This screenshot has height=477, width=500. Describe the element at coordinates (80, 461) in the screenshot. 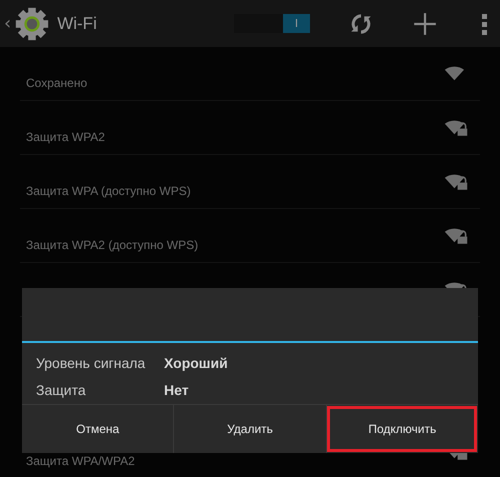

I see `network-status: Защита WPA/WPA2` at that location.